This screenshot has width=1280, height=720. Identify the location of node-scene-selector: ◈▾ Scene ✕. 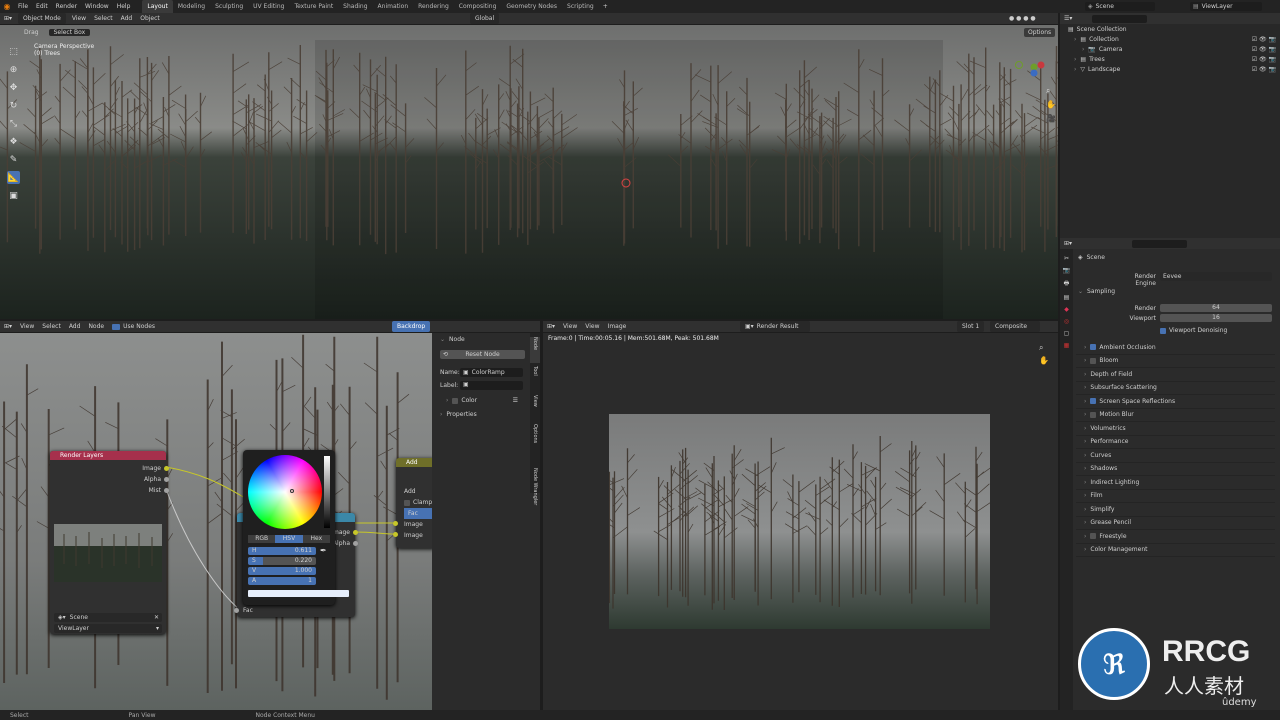
(108, 617).